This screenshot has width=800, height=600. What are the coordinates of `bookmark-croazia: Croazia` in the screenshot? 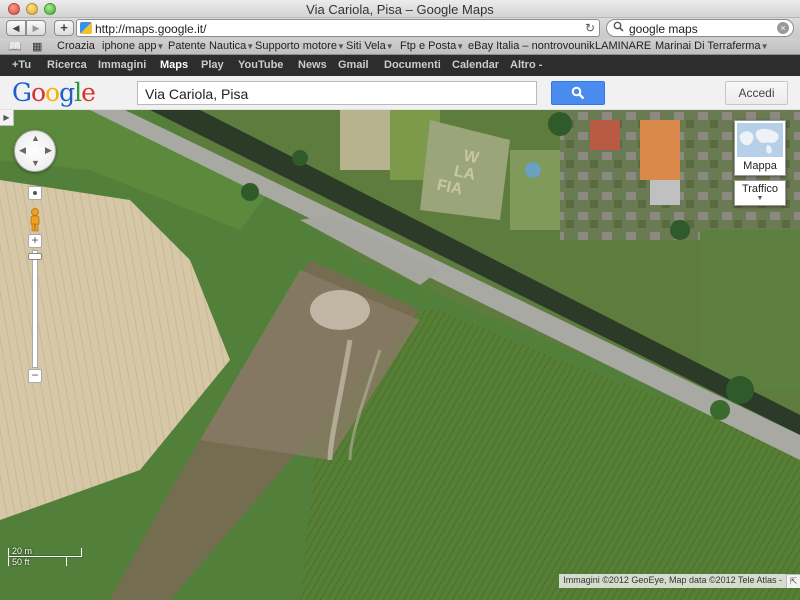 It's located at (76, 46).